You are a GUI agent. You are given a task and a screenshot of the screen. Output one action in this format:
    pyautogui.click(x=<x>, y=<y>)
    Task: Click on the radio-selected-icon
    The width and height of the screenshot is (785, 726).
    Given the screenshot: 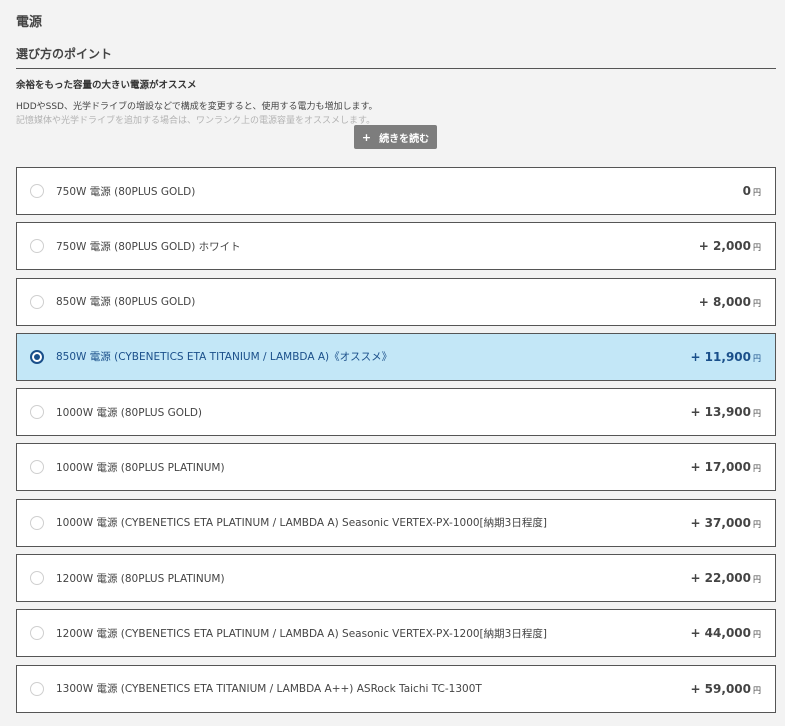 What is the action you would take?
    pyautogui.click(x=37, y=356)
    